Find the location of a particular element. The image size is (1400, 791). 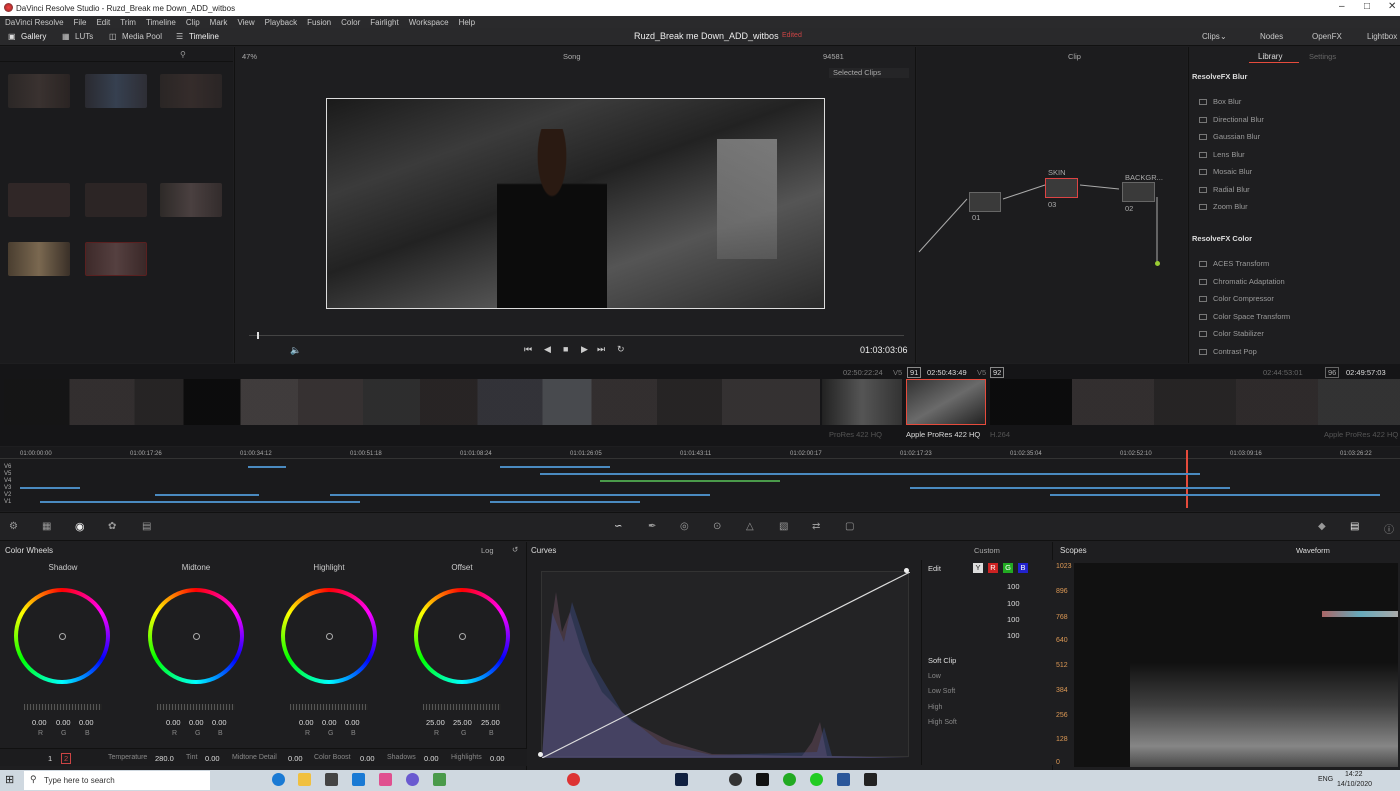

node-background is located at coordinates (1138, 192).